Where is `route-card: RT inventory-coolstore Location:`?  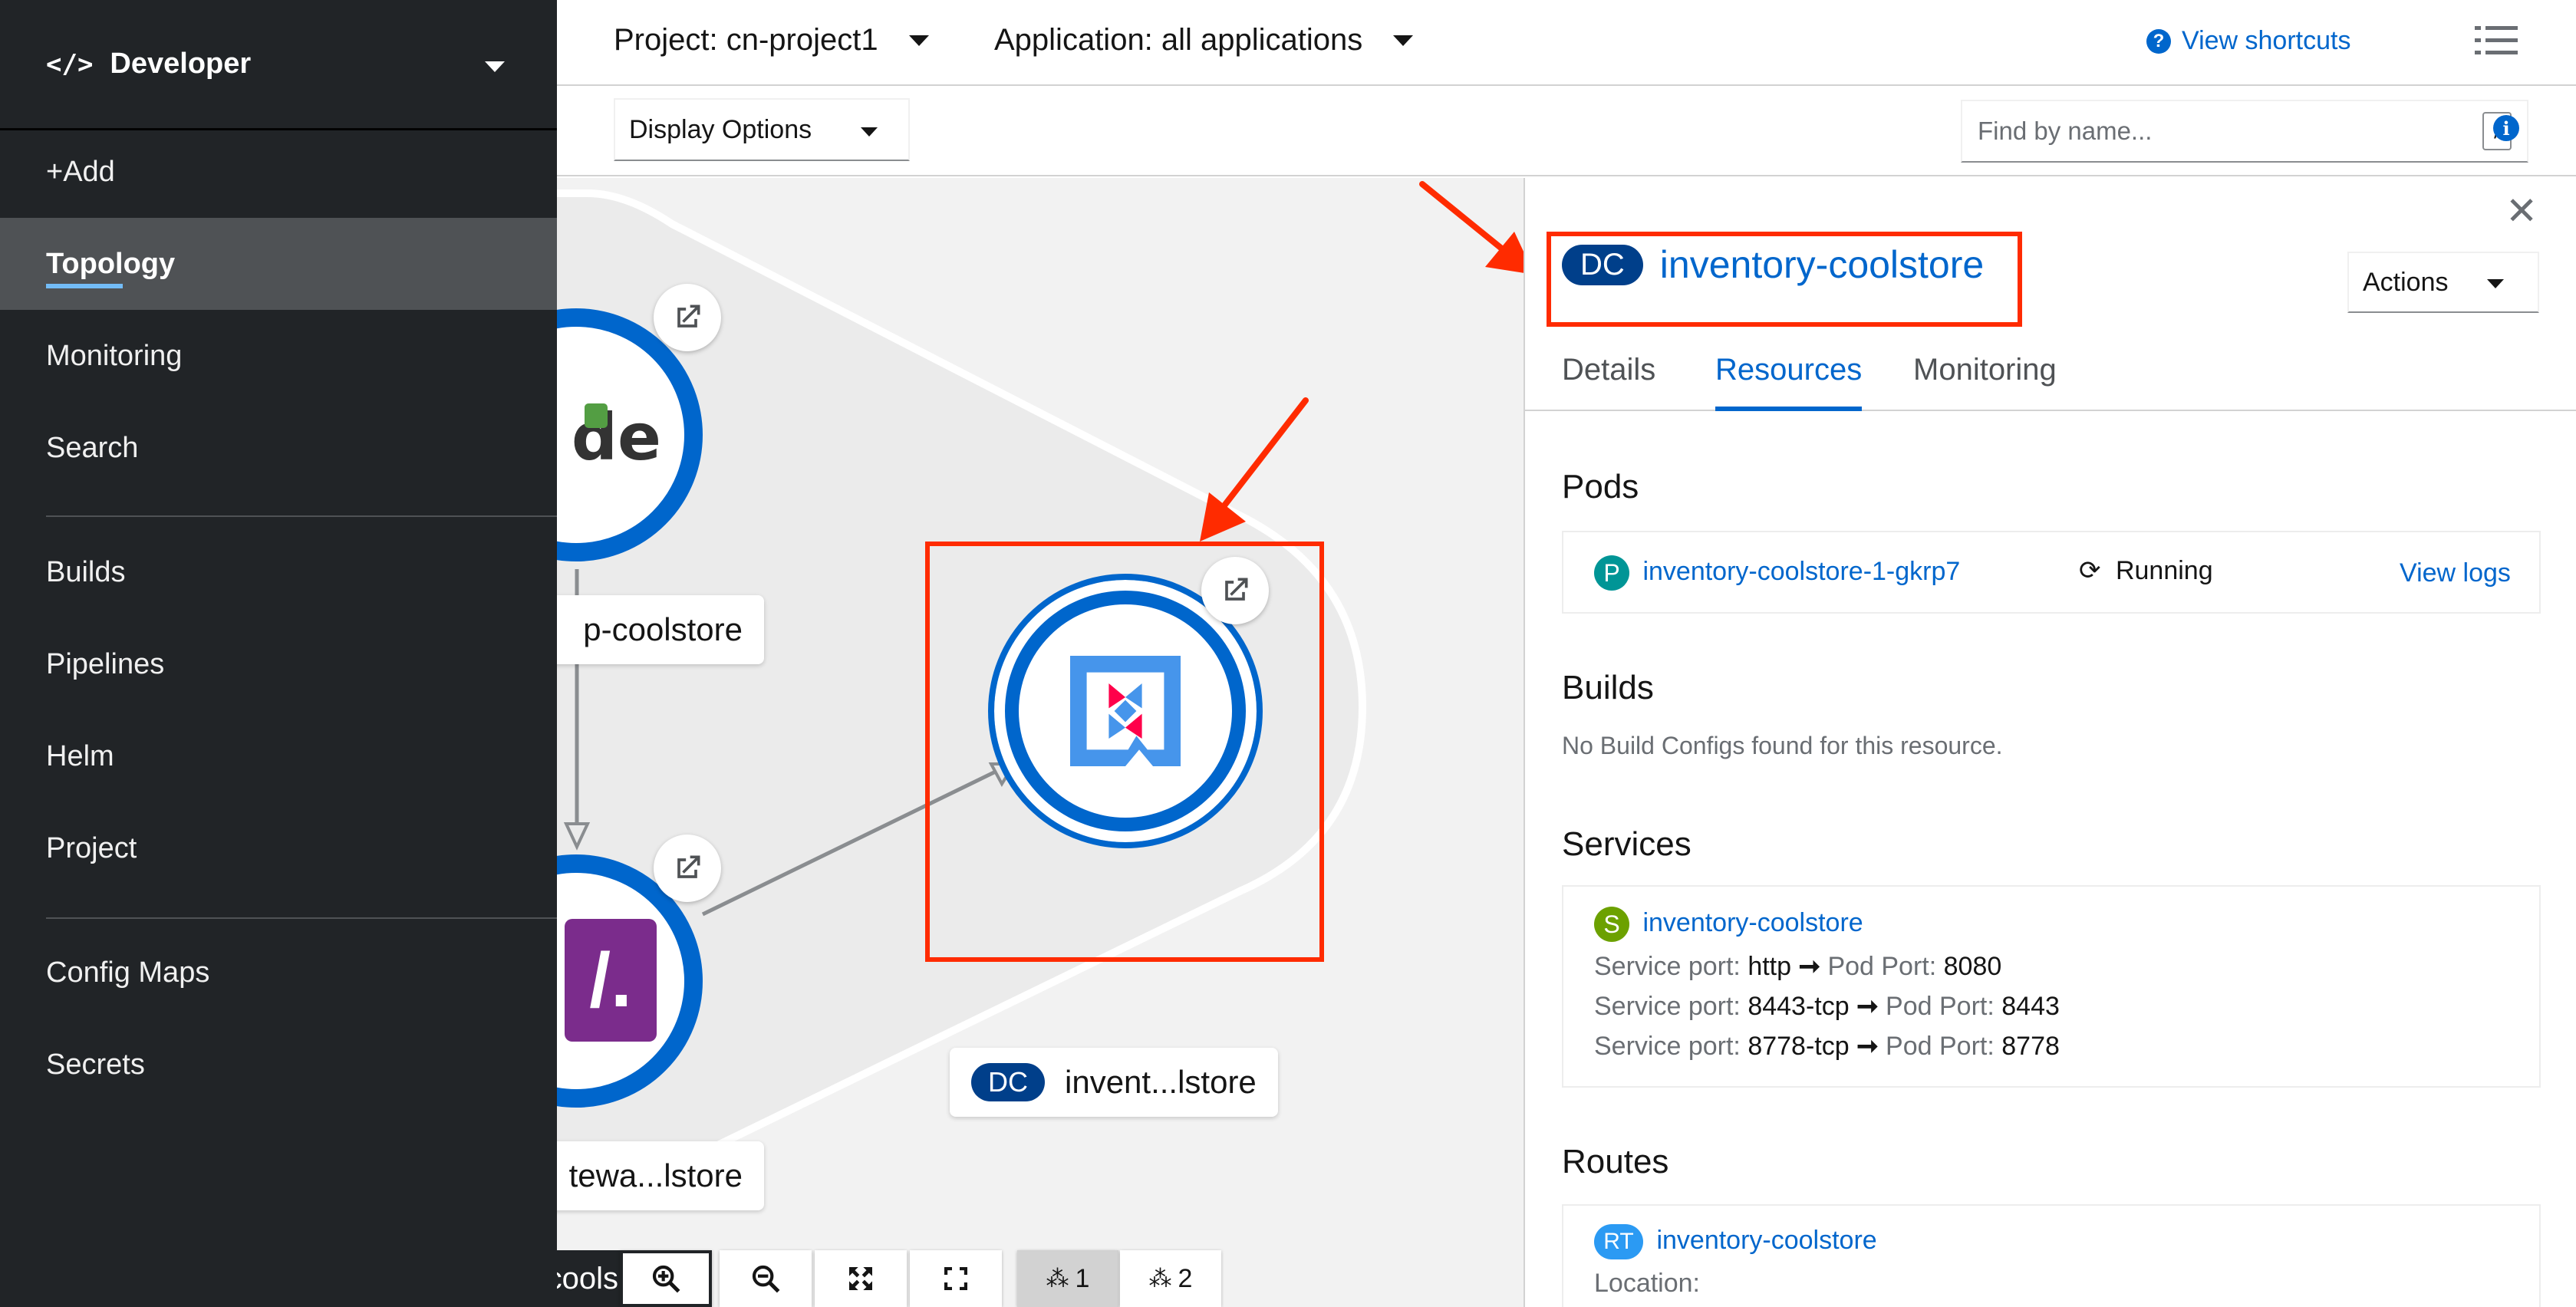 route-card: RT inventory-coolstore Location: is located at coordinates (2051, 1256).